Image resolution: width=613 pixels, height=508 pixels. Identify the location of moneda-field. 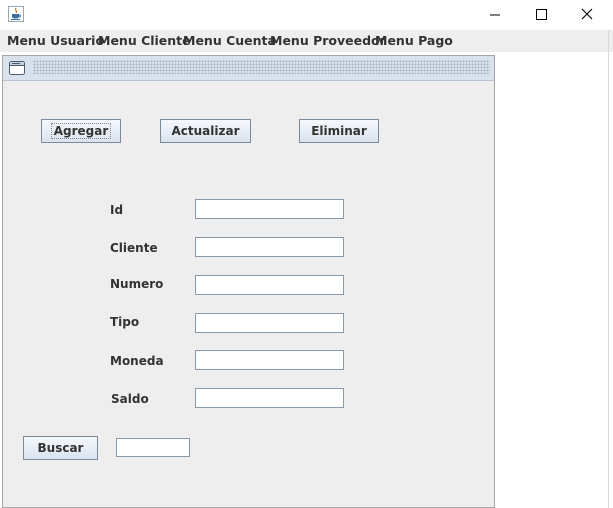
(269, 360).